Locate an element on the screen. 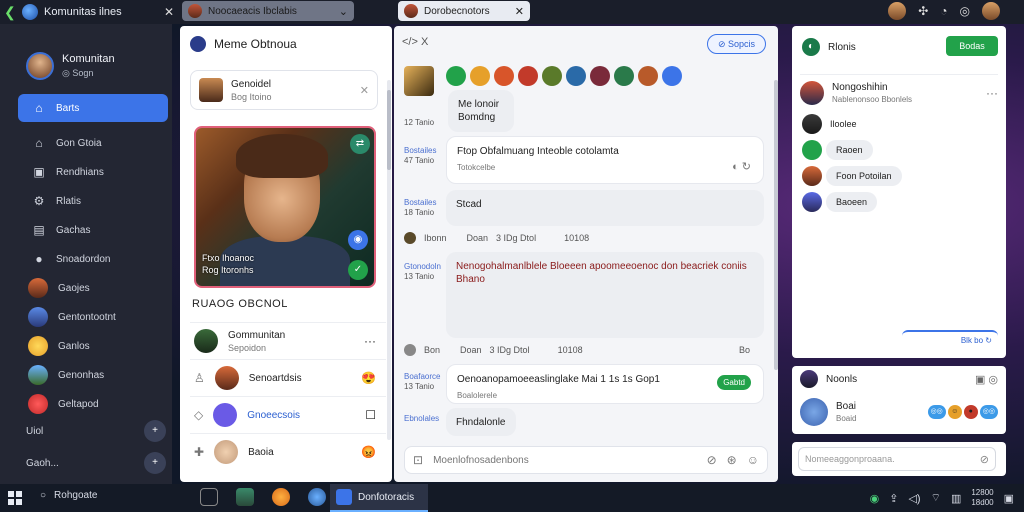  sidebar-item-2: ▣ Rendhians is located at coordinates (93, 172).